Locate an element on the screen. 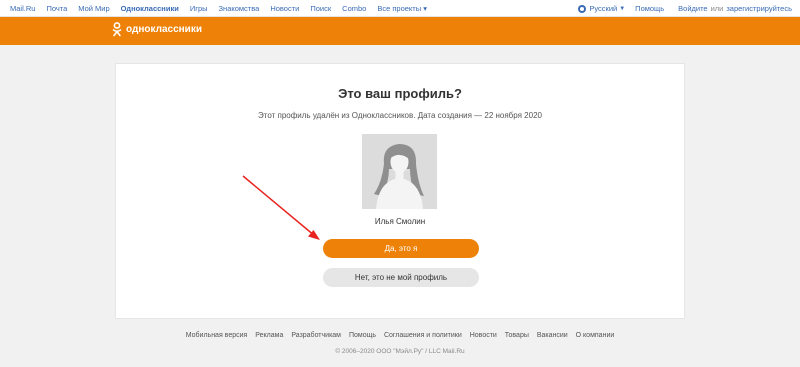 Image resolution: width=800 pixels, height=367 pixels. footer-link-agreements: Соглашения и политики is located at coordinates (423, 335).